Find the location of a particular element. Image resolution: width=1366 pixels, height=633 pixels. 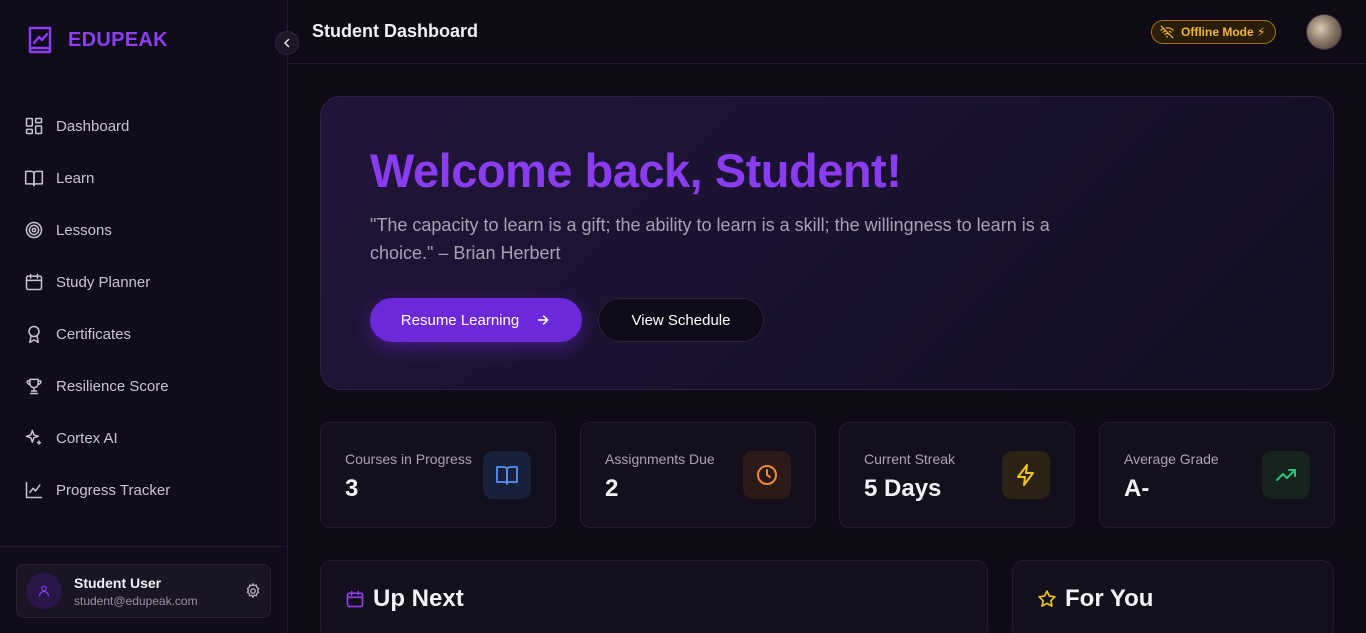

sidebar-item-label: Resilience Score is located at coordinates (112, 386).